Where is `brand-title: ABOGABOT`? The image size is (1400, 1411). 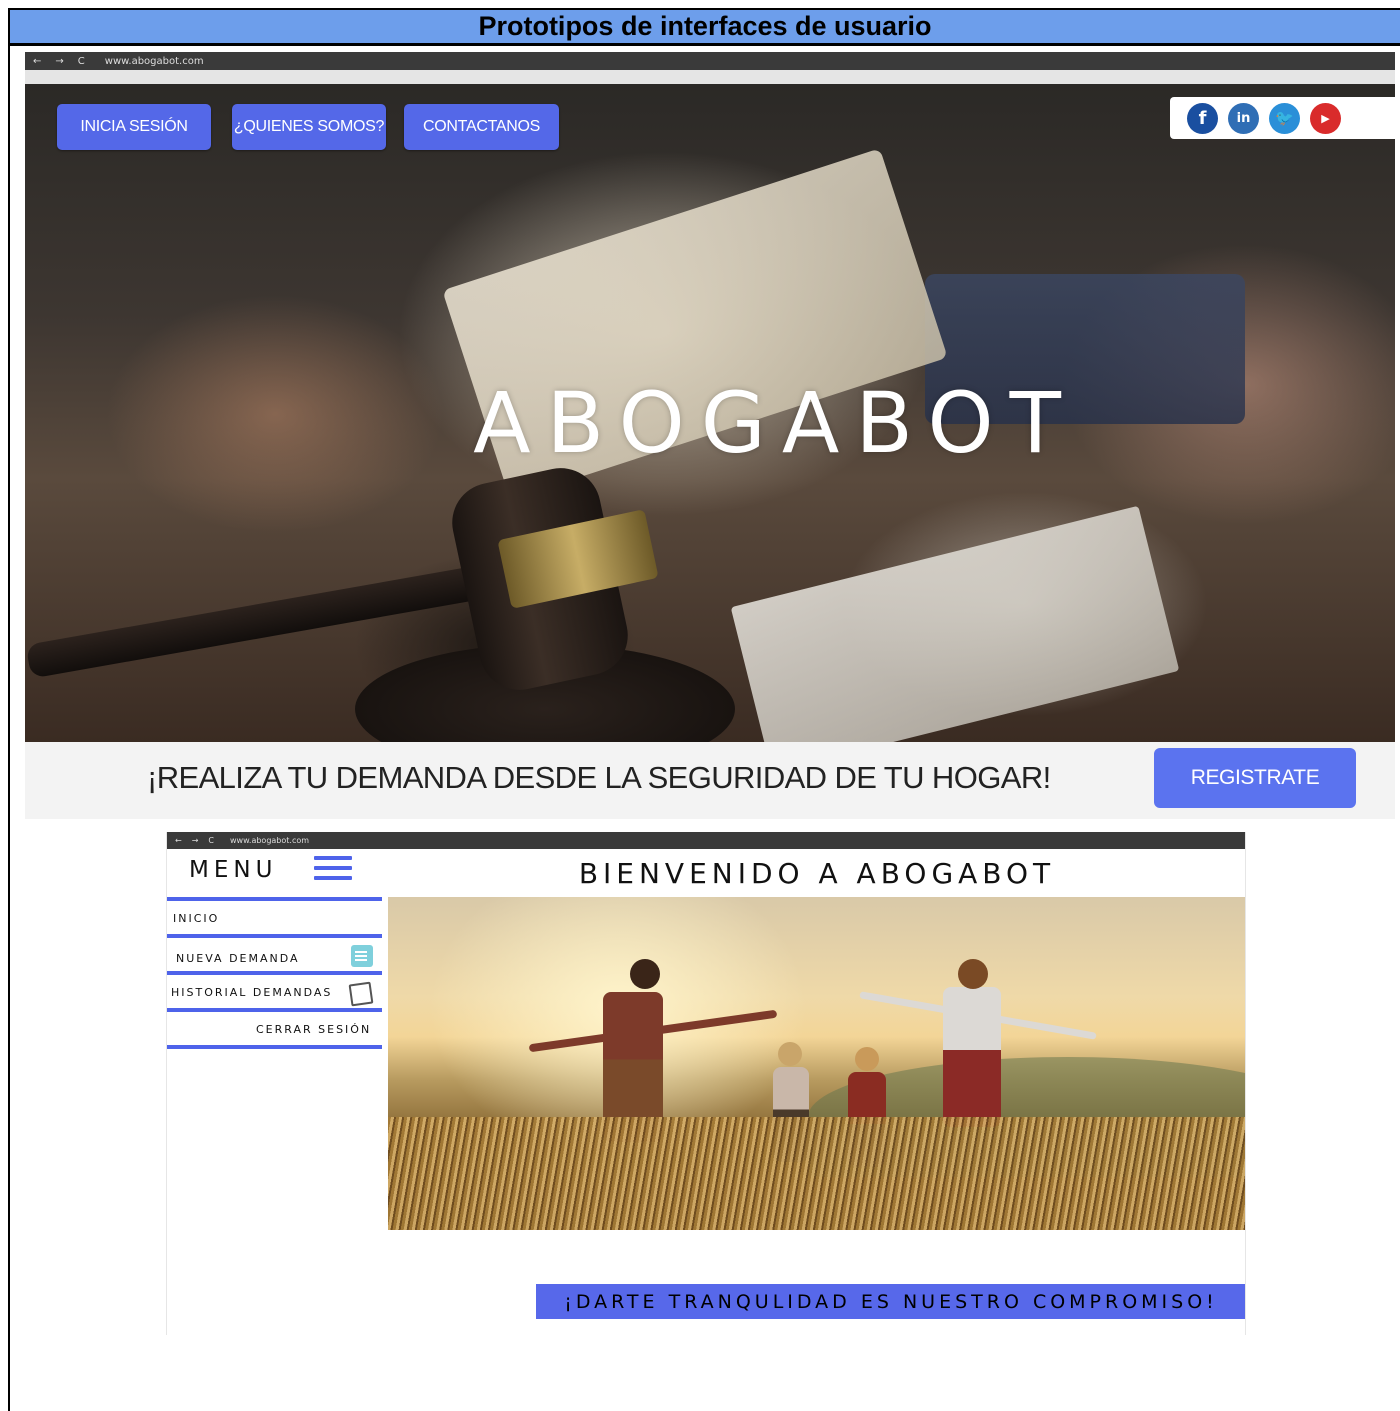 brand-title: ABOGABOT is located at coordinates (775, 423).